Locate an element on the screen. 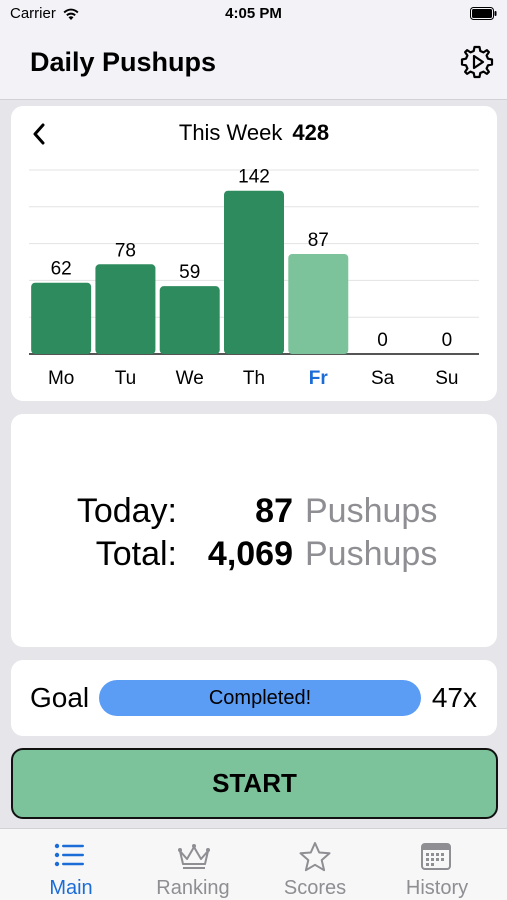 The width and height of the screenshot is (507, 900). chart-value-label: 87 is located at coordinates (318, 240).